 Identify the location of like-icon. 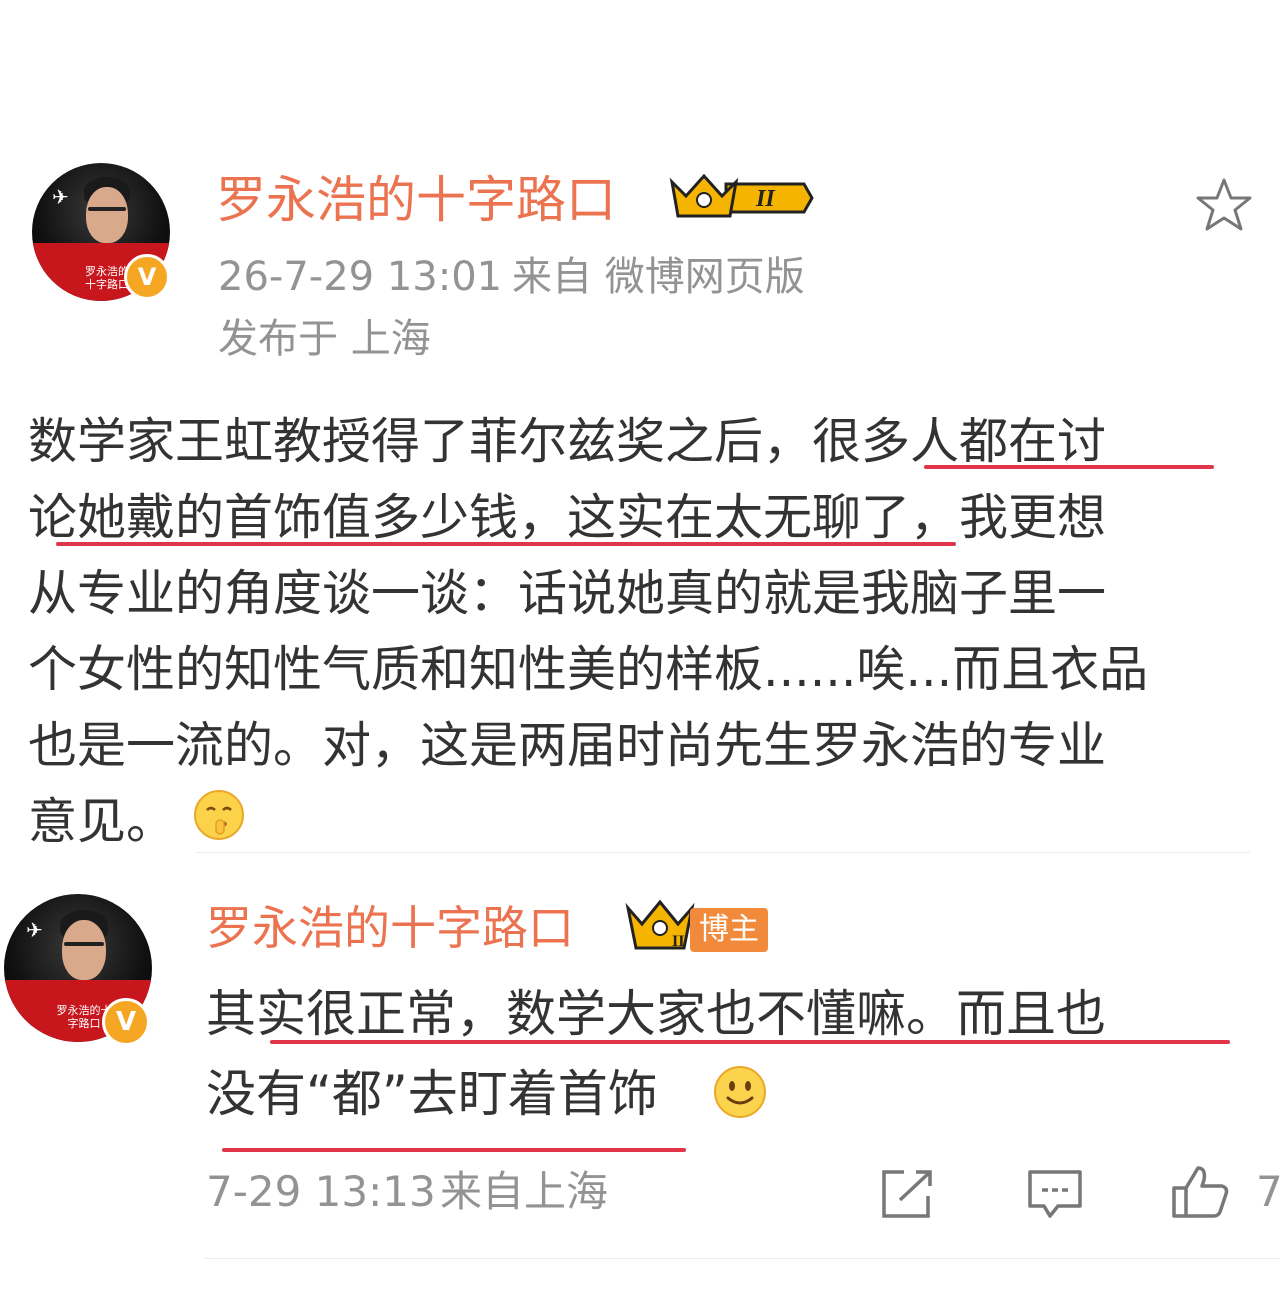
(1200, 1192).